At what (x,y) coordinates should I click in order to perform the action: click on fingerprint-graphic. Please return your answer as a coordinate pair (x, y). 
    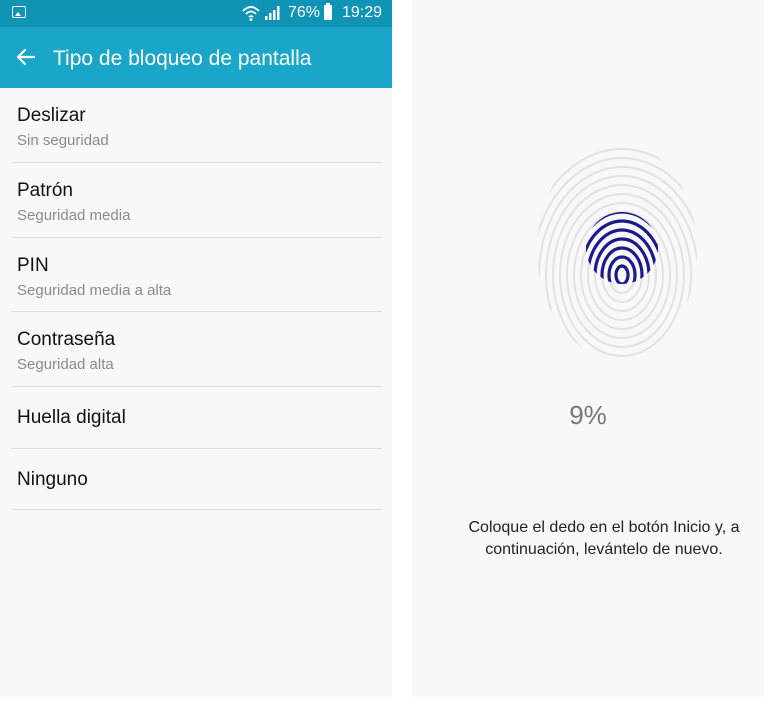
    Looking at the image, I should click on (617, 250).